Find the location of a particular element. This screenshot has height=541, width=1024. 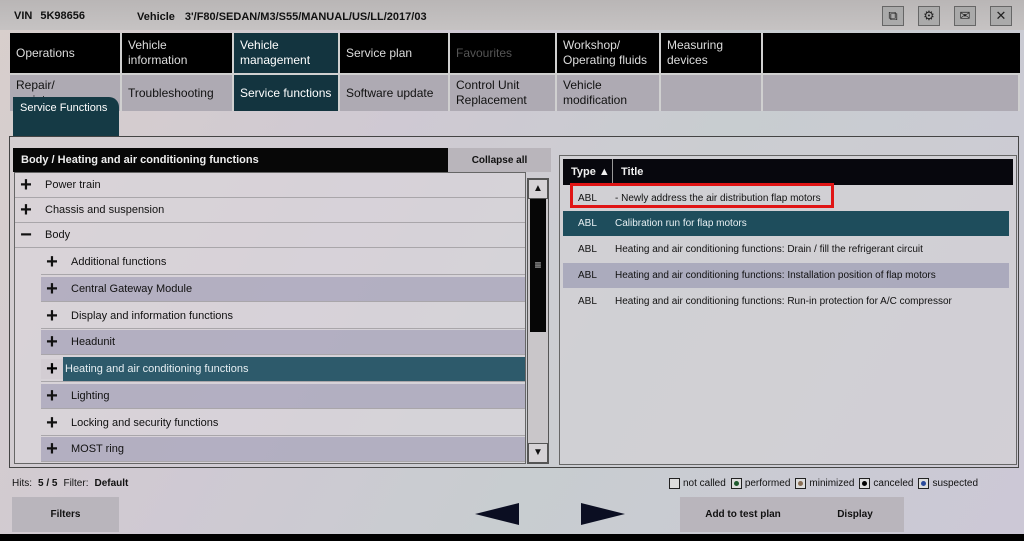

vin-value: 5K98656 is located at coordinates (62, 16).